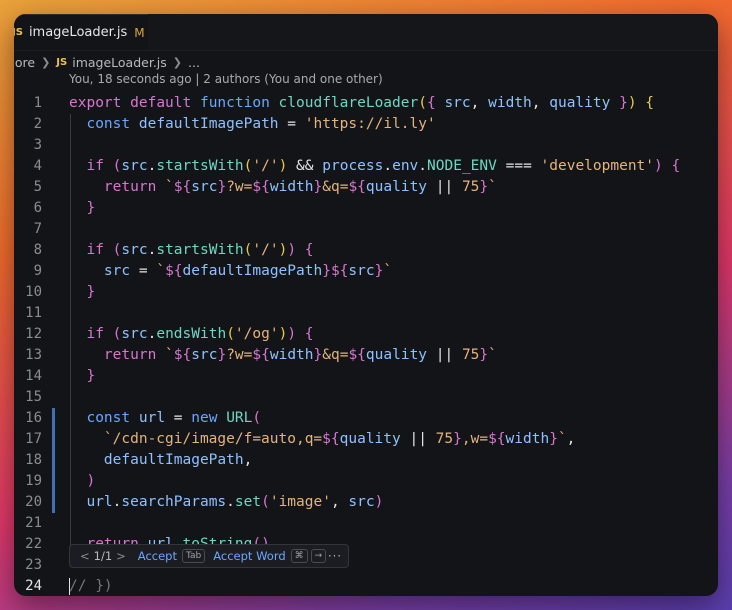 This screenshot has width=732, height=610. Describe the element at coordinates (33, 460) in the screenshot. I see `line-number: 18` at that location.